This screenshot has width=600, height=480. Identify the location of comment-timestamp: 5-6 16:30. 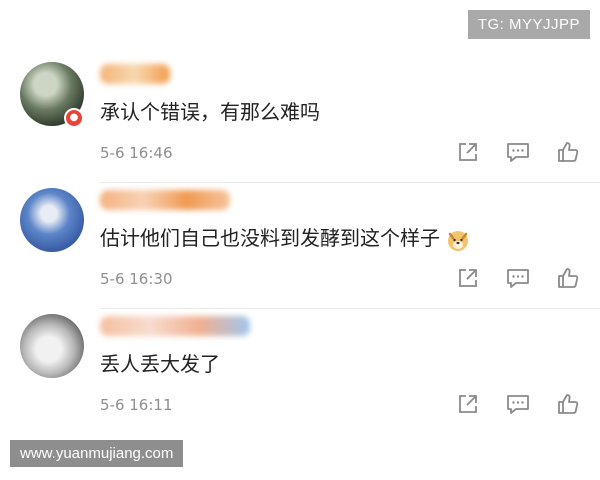
(136, 279).